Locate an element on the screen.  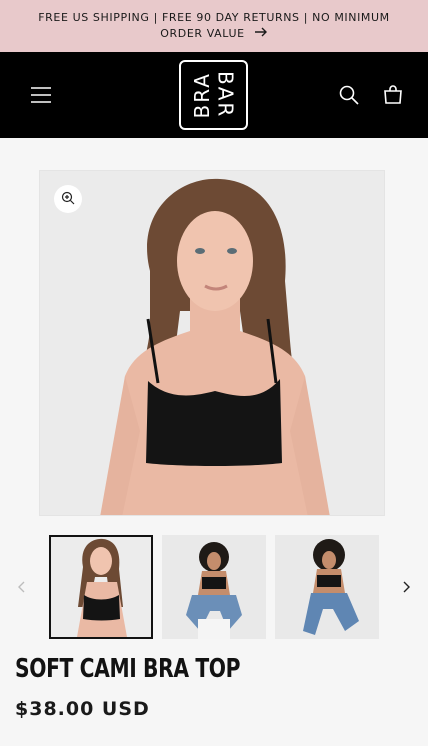
hamburger-menu-icon is located at coordinates (41, 95).